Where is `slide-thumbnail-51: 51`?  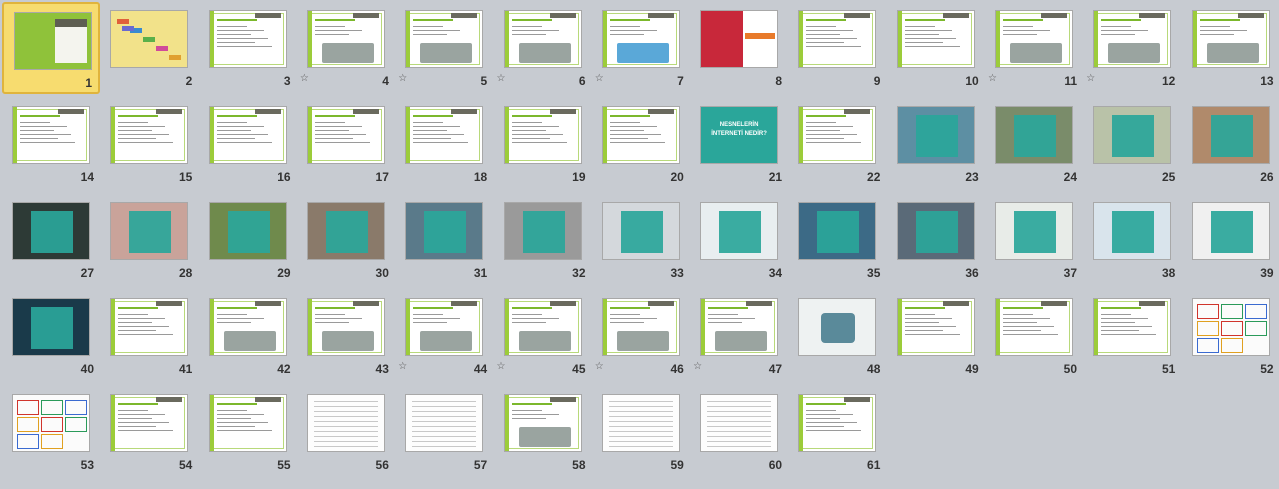
slide-thumbnail-51: 51 is located at coordinates (1132, 336).